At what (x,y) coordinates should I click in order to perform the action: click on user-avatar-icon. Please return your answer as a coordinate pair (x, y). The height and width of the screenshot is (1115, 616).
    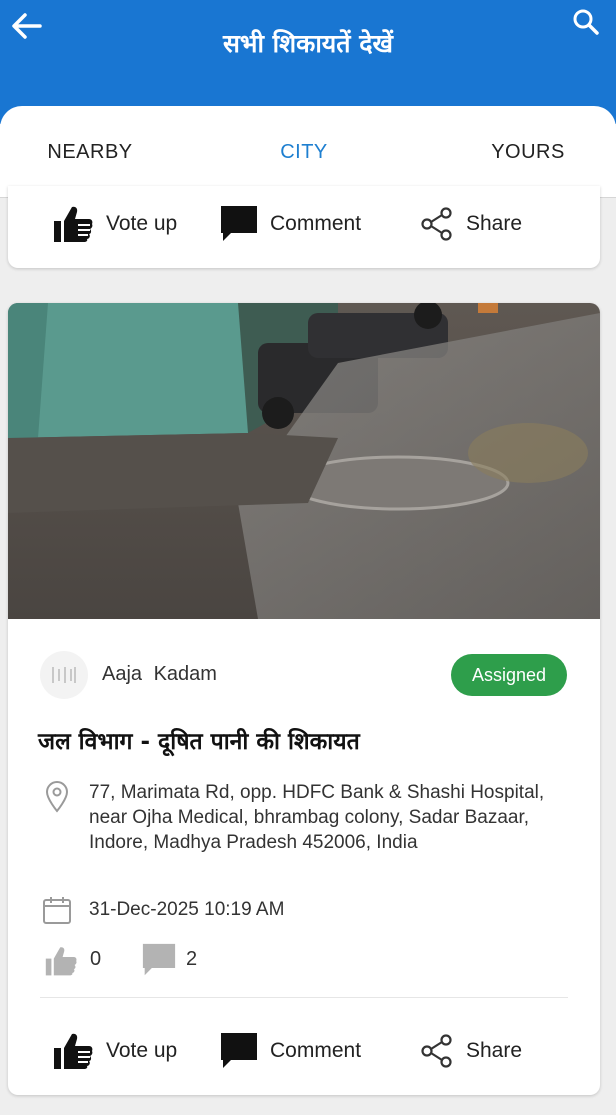
    Looking at the image, I should click on (64, 675).